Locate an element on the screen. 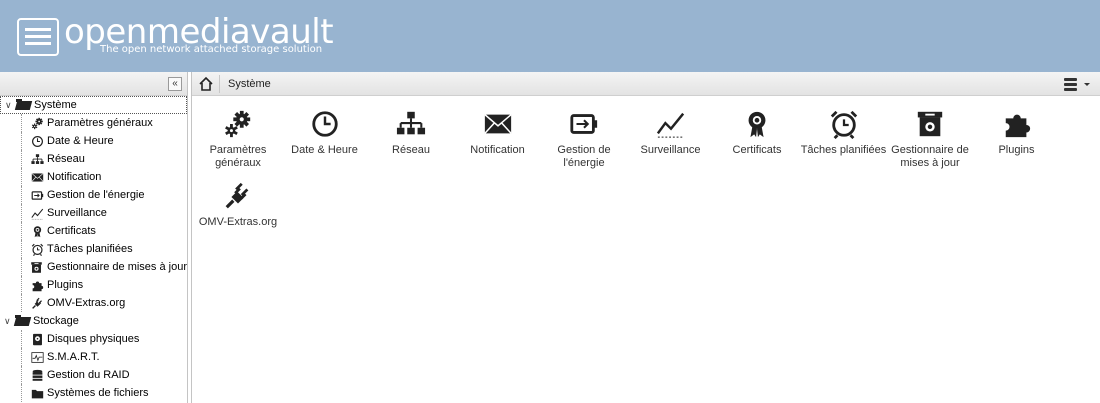 The height and width of the screenshot is (403, 1100). tree-item: Systèmes de fichiers is located at coordinates (93, 393).